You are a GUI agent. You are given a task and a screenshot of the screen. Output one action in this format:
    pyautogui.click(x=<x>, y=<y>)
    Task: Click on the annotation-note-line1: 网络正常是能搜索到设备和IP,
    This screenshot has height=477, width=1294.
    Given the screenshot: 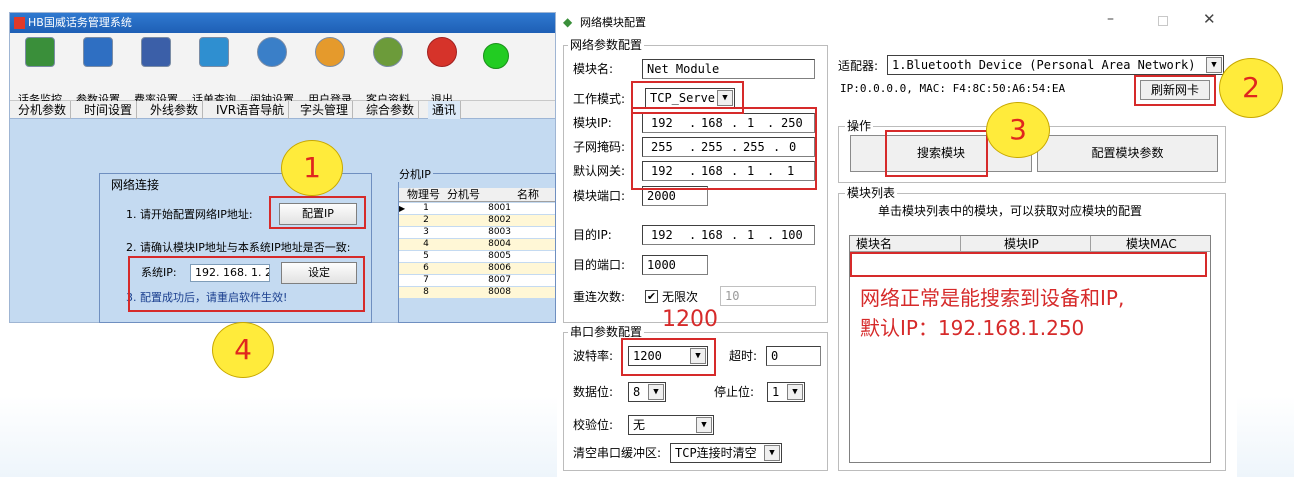 What is the action you would take?
    pyautogui.click(x=992, y=298)
    